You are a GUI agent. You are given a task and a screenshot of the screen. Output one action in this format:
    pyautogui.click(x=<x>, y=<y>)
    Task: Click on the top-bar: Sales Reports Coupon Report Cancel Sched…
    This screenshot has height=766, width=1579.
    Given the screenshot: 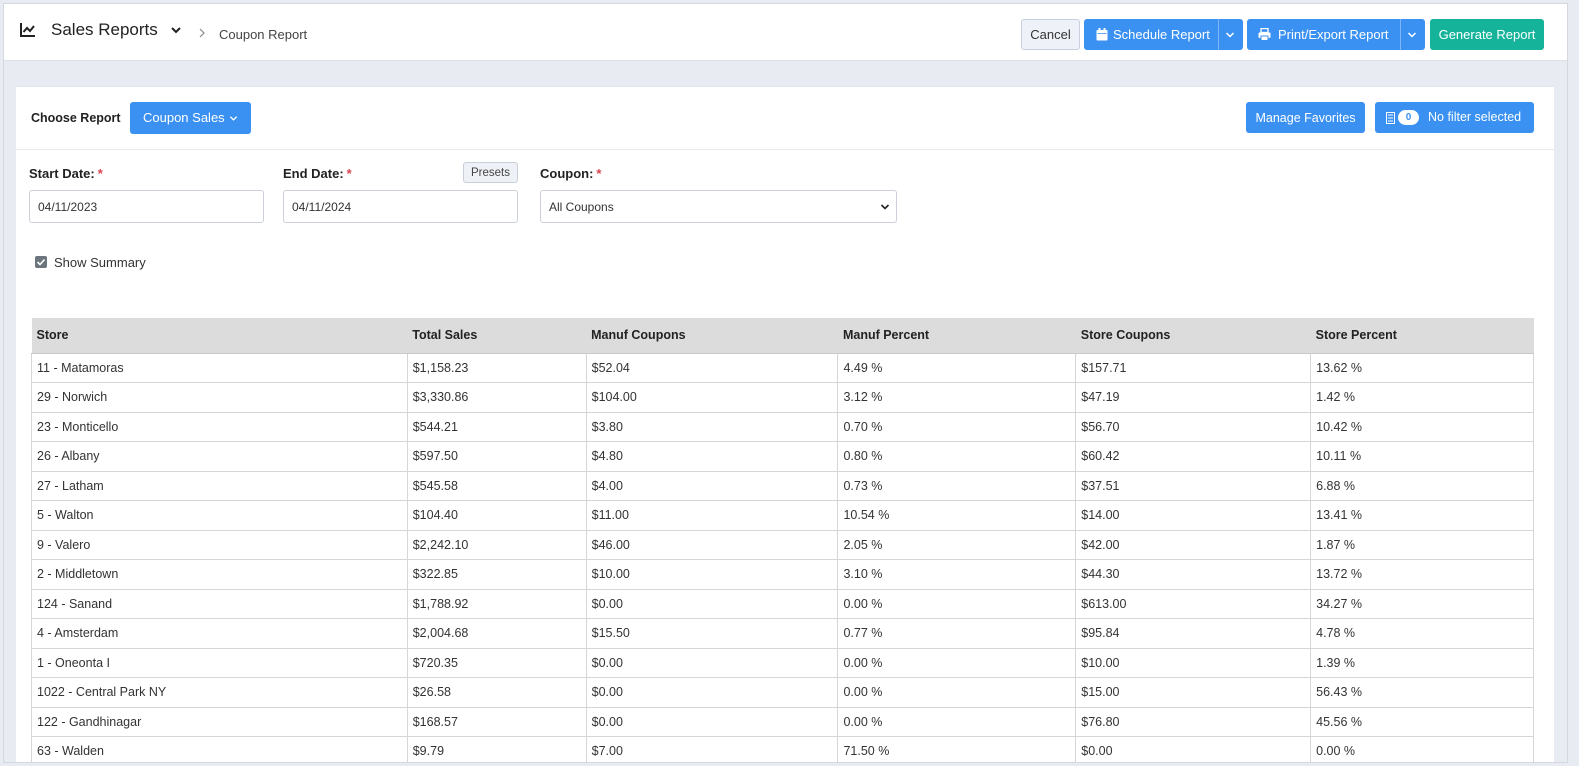 What is the action you would take?
    pyautogui.click(x=785, y=32)
    